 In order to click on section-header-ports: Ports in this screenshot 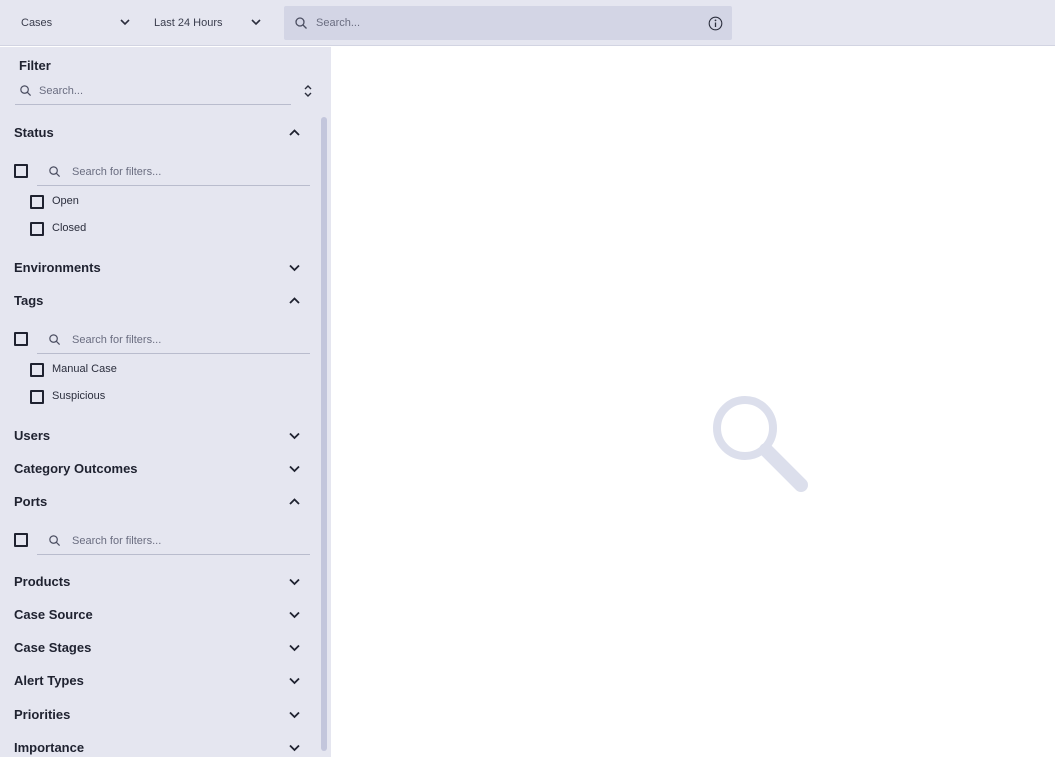, I will do `click(161, 501)`.